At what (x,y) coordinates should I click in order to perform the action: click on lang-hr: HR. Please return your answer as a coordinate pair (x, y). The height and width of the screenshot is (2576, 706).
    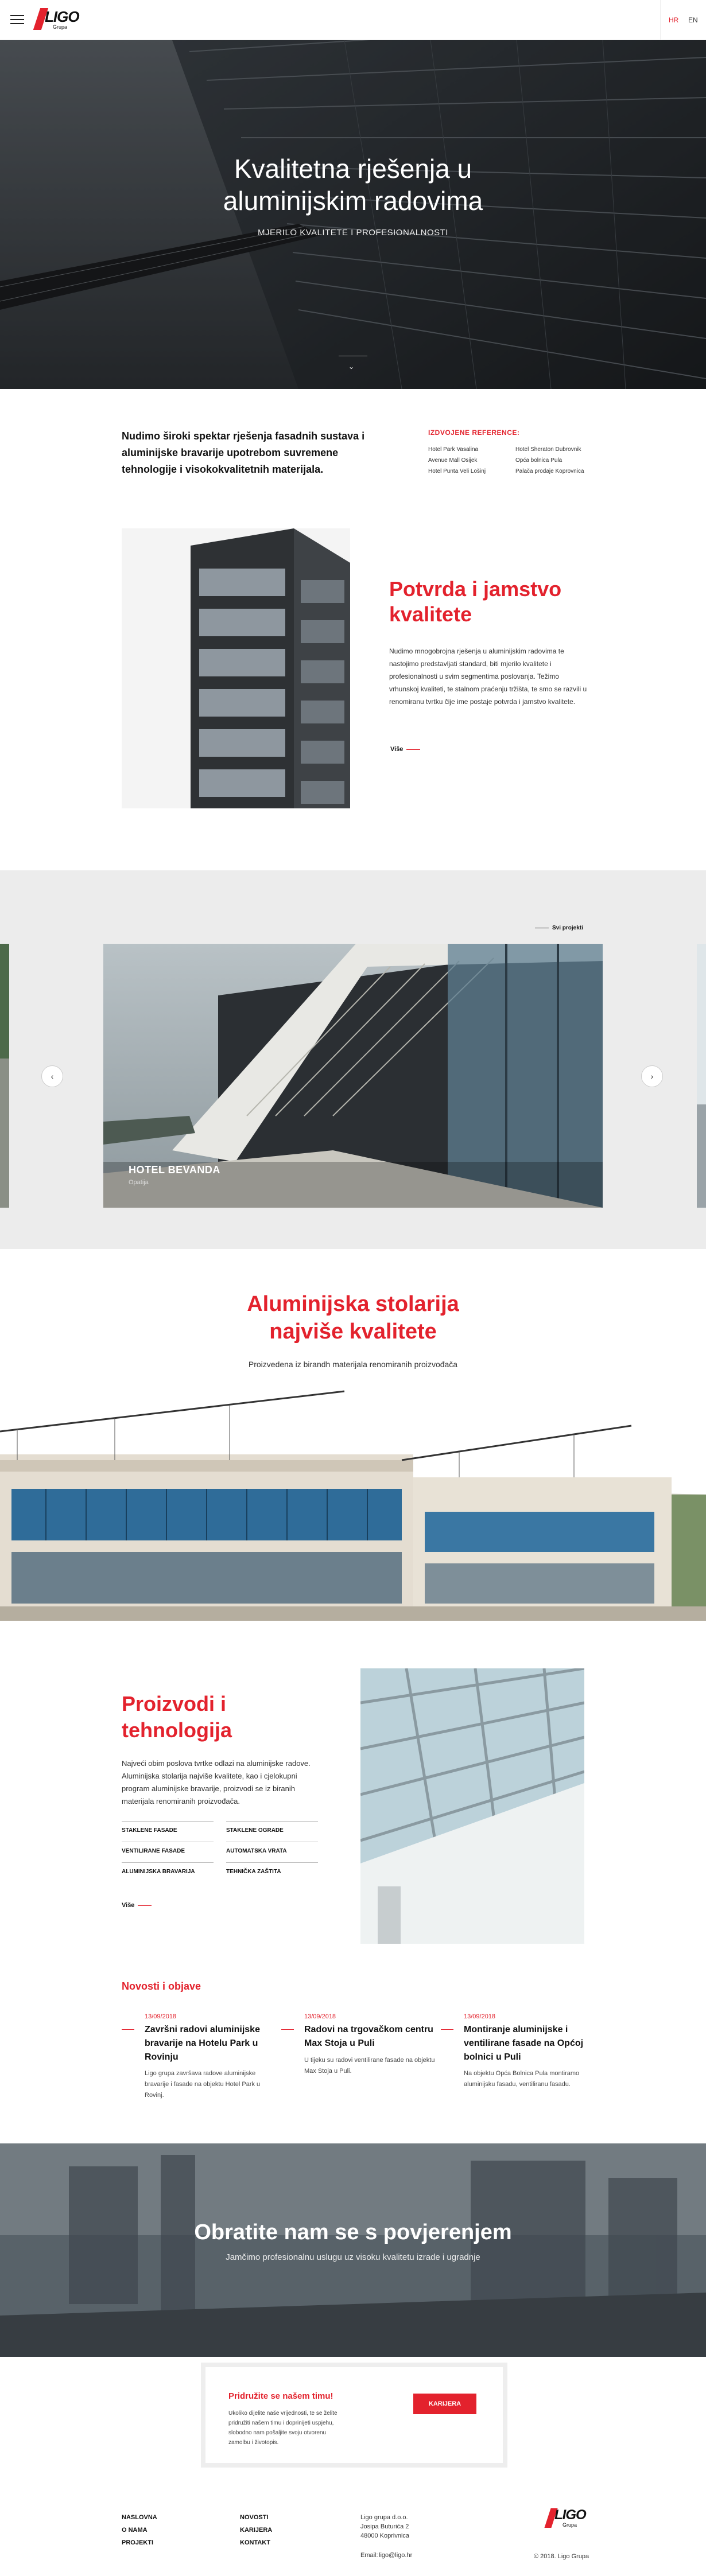
    Looking at the image, I should click on (673, 20).